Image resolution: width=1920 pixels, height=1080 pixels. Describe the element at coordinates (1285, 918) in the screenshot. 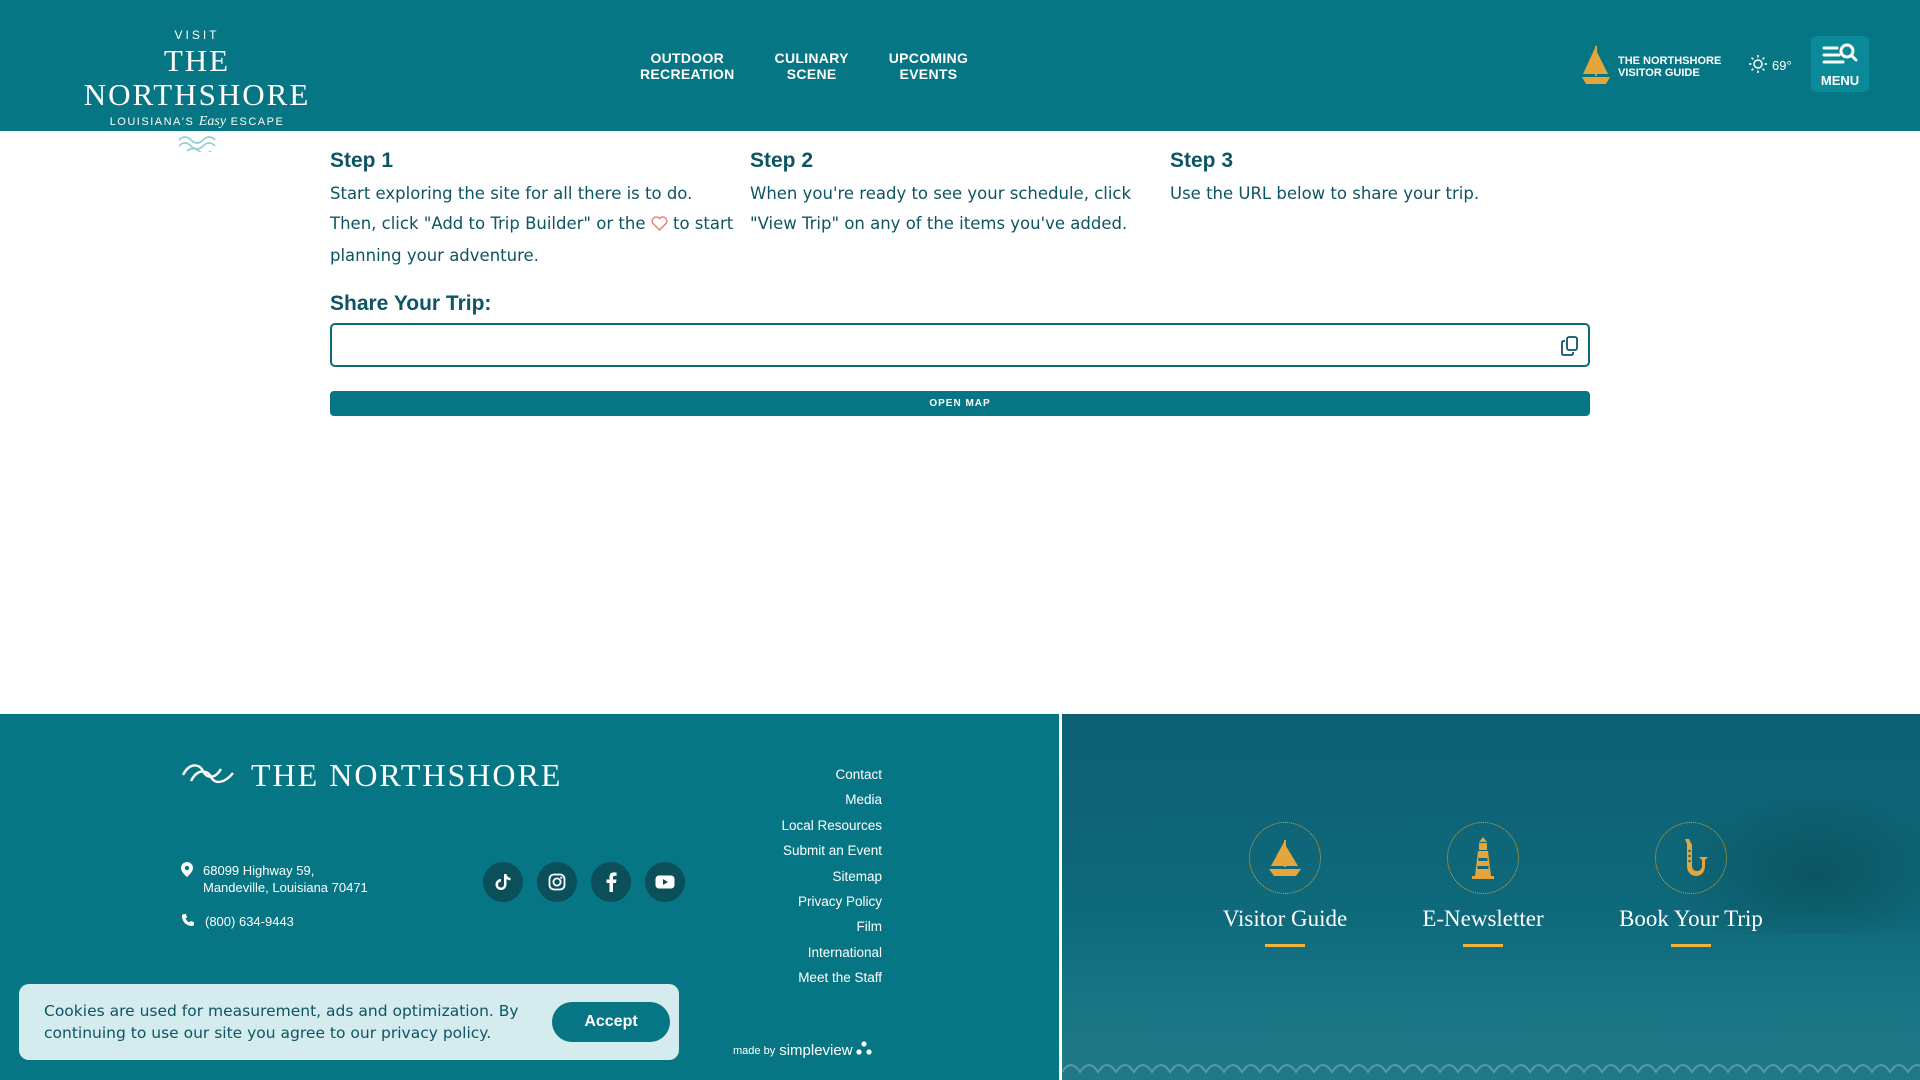

I see `feature-label: Visitor Guide` at that location.